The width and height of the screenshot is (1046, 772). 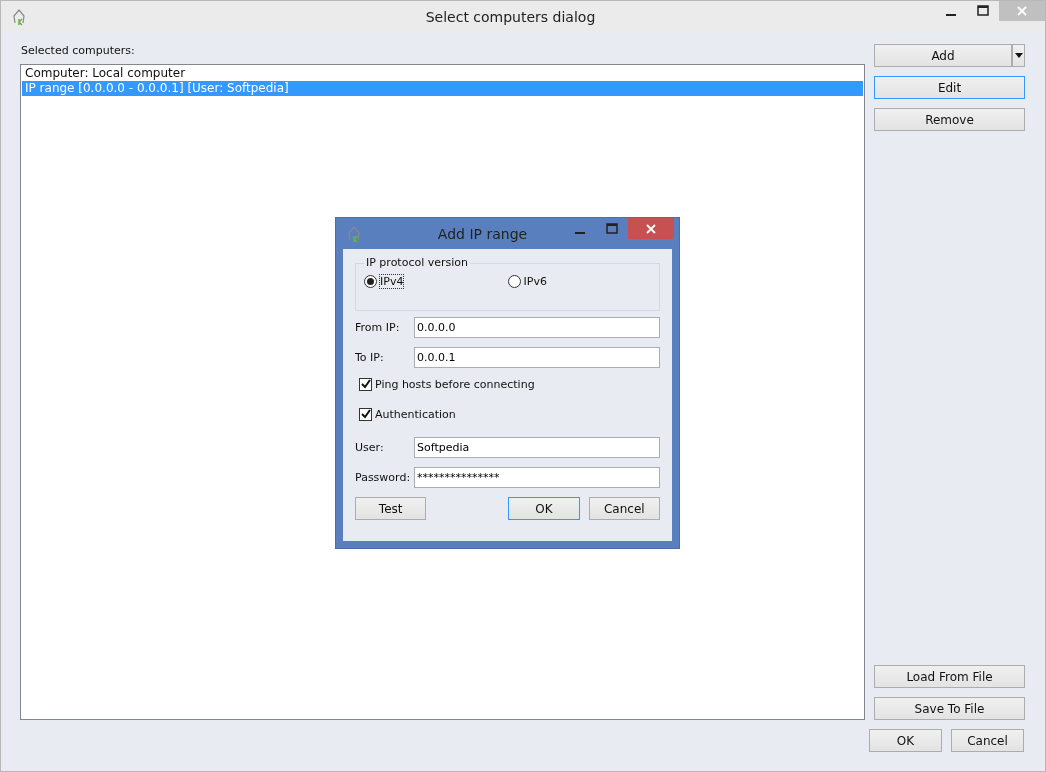 I want to click on close-button, so click(x=651, y=228).